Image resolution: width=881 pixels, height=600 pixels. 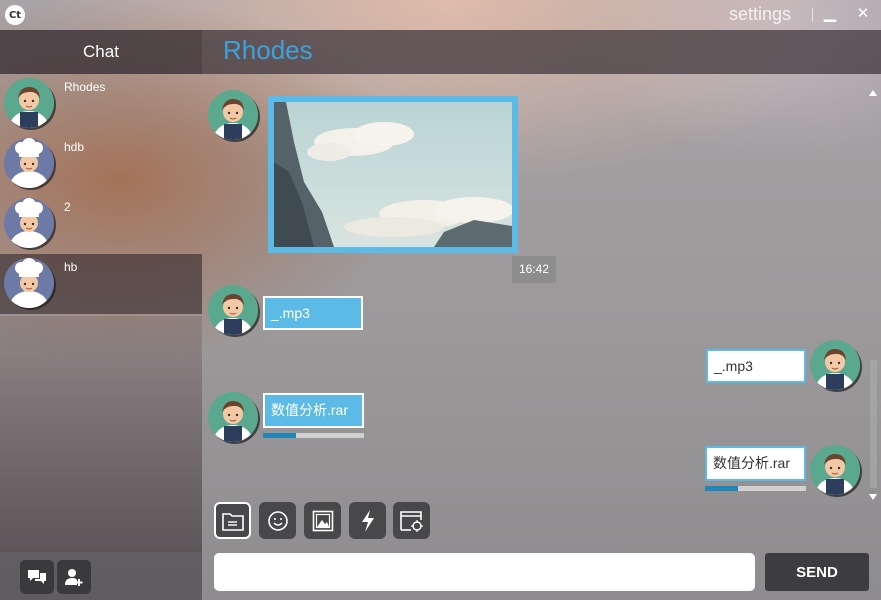 What do you see at coordinates (268, 50) in the screenshot?
I see `chat-title: Rhodes` at bounding box center [268, 50].